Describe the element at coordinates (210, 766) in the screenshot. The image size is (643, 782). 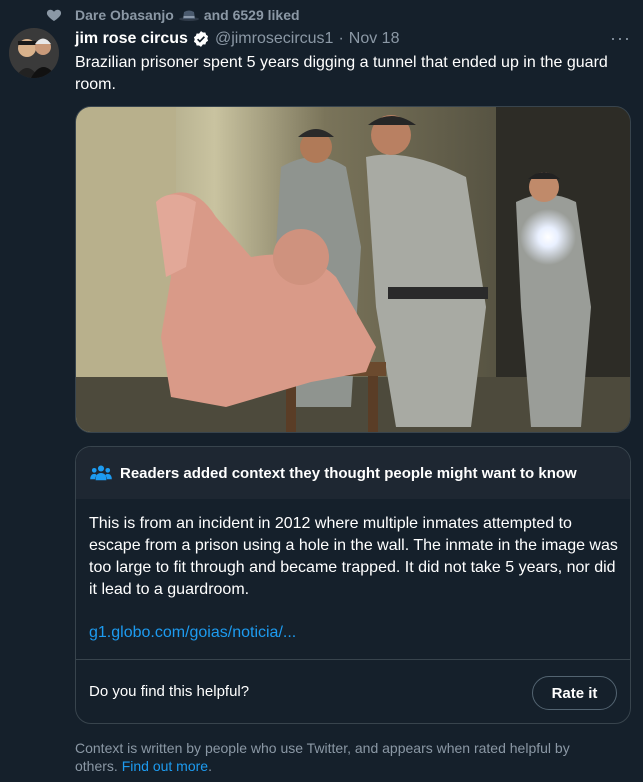
I see `footer-period: .` at that location.